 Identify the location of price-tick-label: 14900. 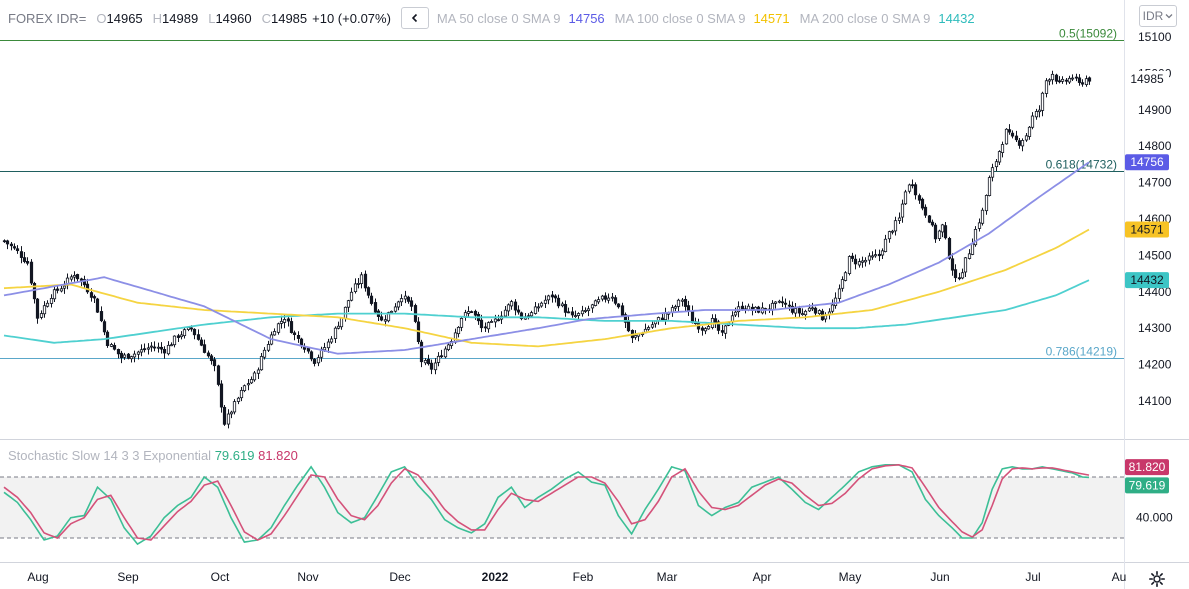
(1155, 110).